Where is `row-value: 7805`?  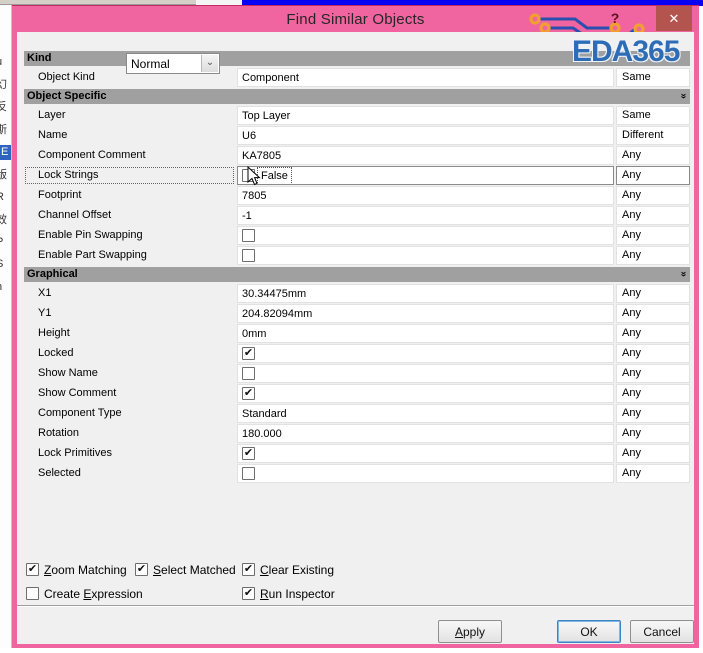 row-value: 7805 is located at coordinates (425, 195).